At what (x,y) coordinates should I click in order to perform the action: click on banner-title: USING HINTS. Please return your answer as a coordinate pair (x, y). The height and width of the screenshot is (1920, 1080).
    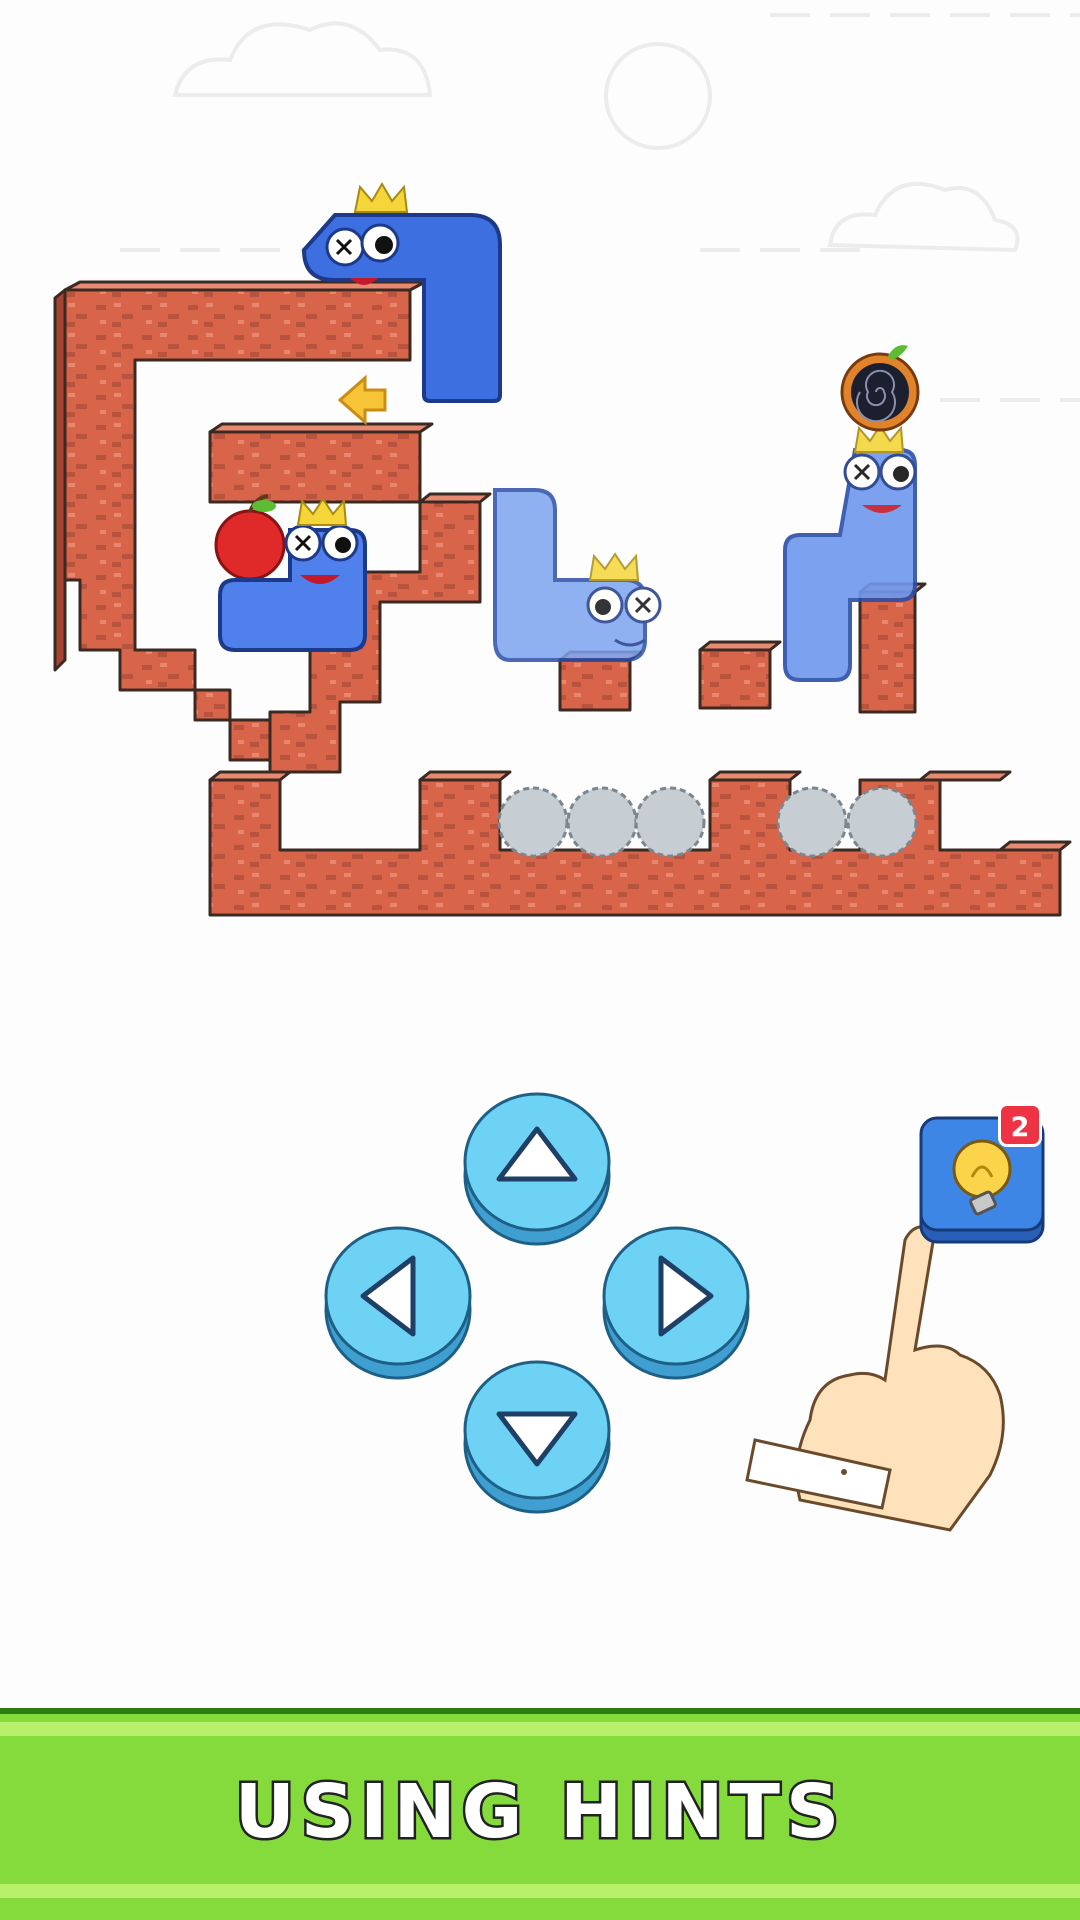
    Looking at the image, I should click on (539, 1812).